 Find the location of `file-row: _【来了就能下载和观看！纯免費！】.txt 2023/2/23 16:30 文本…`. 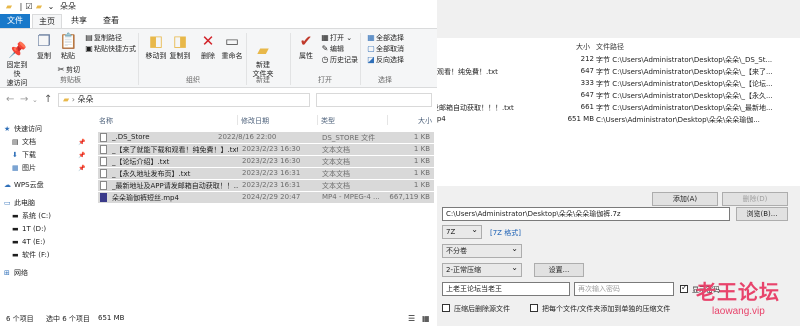

file-row: _【来了就能下载和观看！纯免費！】.txt 2023/2/23 16:30 文本… is located at coordinates (266, 149).